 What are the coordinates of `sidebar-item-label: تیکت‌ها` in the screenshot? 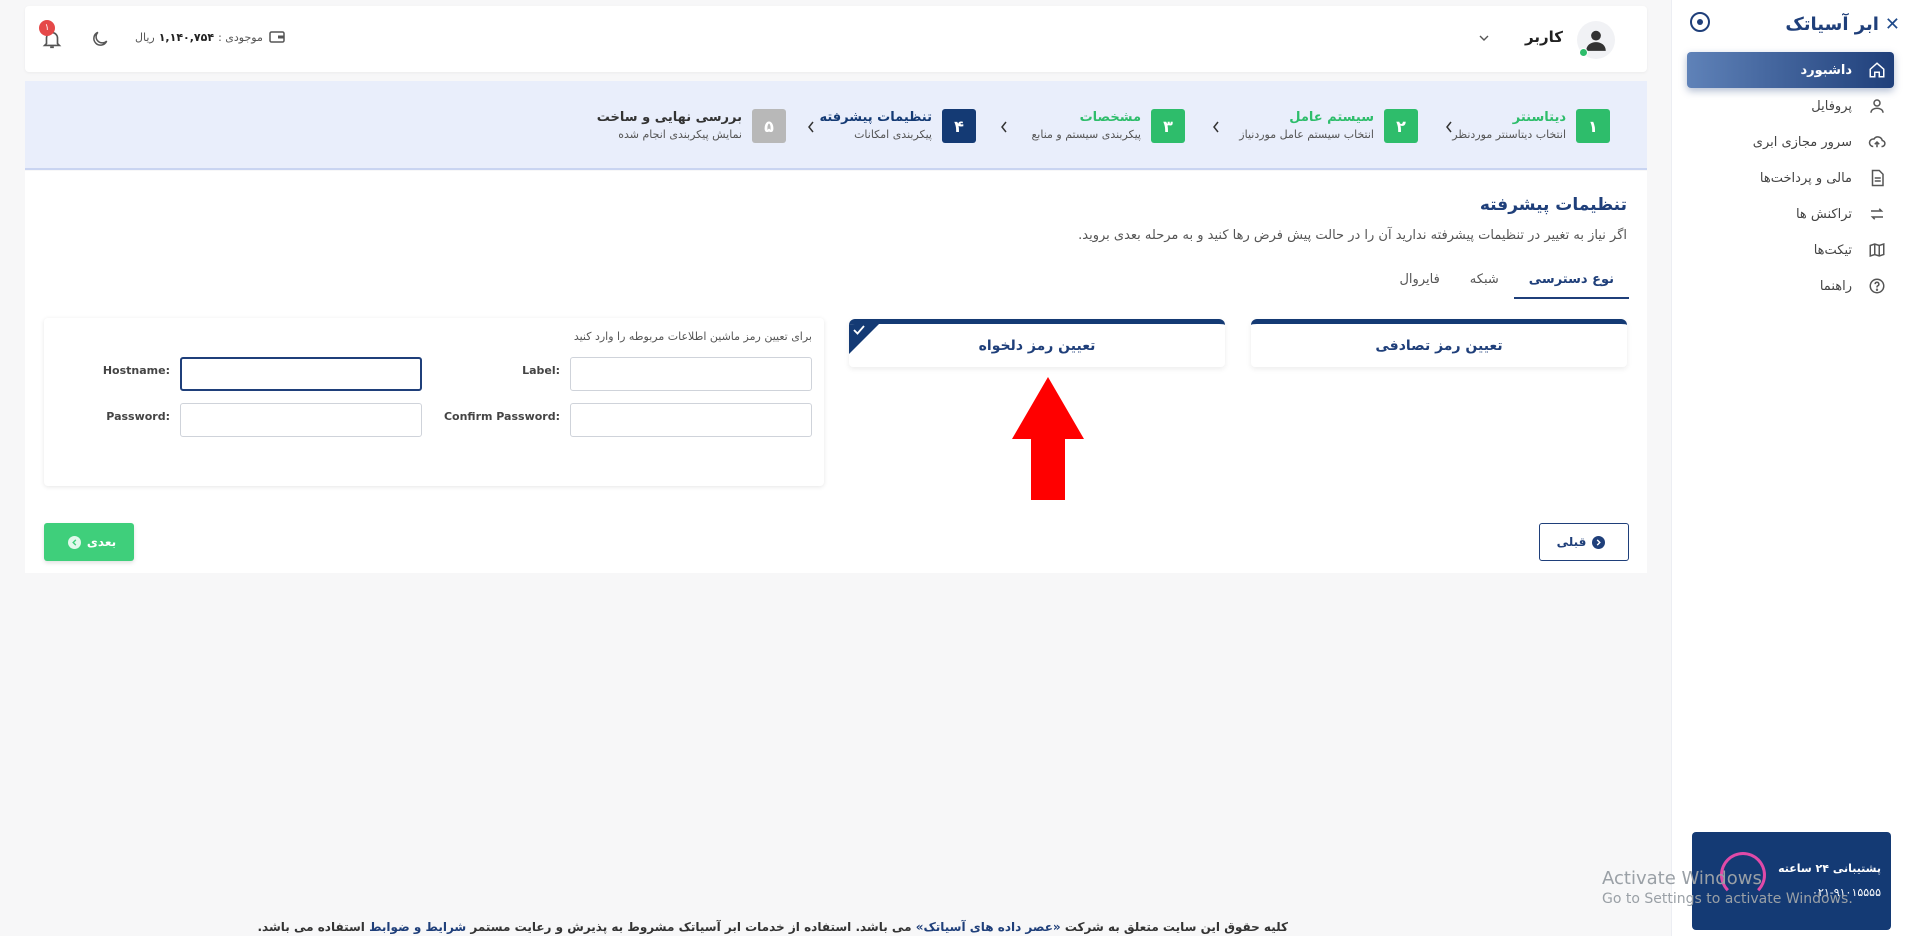 It's located at (1832, 250).